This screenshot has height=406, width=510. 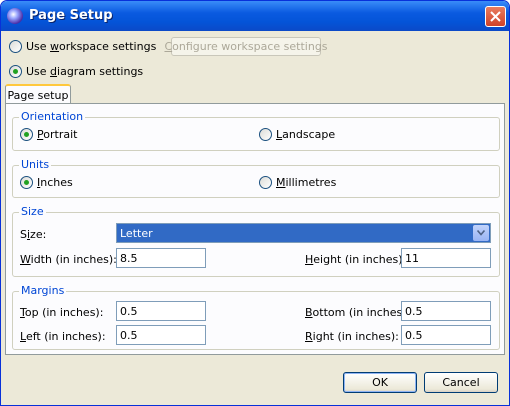 What do you see at coordinates (380, 382) in the screenshot?
I see `ok-button: OK` at bounding box center [380, 382].